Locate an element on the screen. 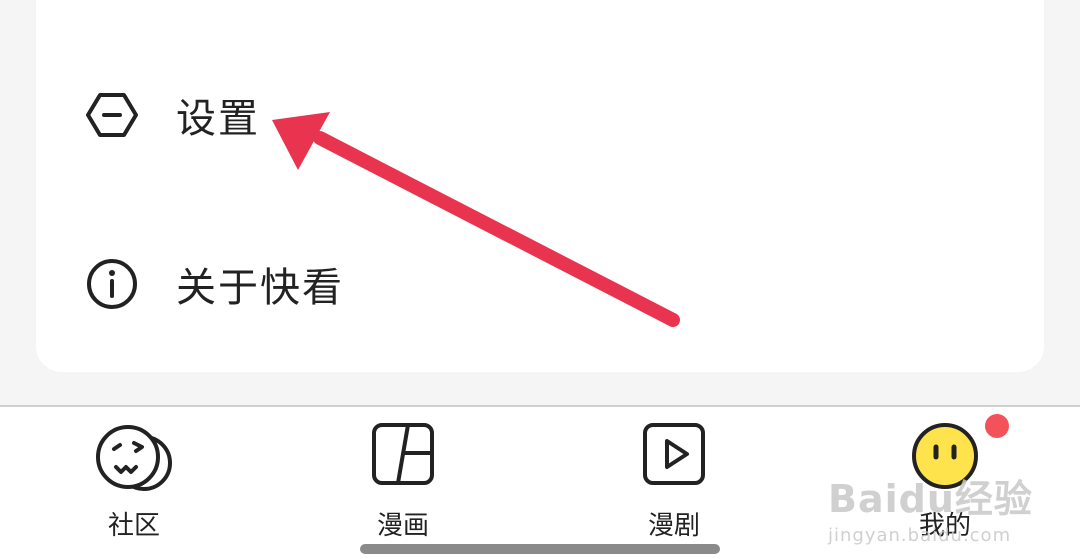 This screenshot has height=559, width=1080. settings-label: 设置 is located at coordinates (218, 119).